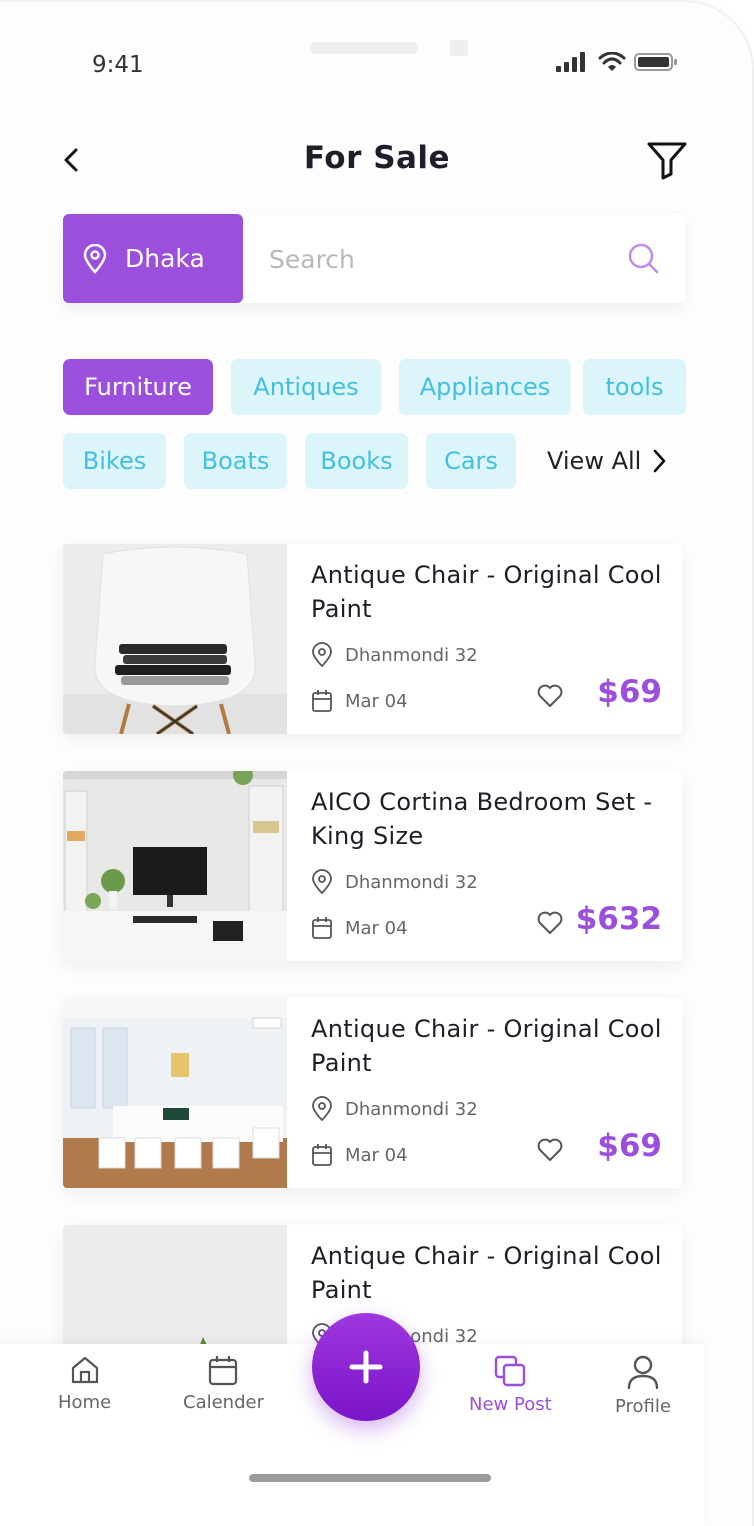 Image resolution: width=754 pixels, height=1526 pixels. I want to click on nav-item-new-post: New Post, so click(510, 1384).